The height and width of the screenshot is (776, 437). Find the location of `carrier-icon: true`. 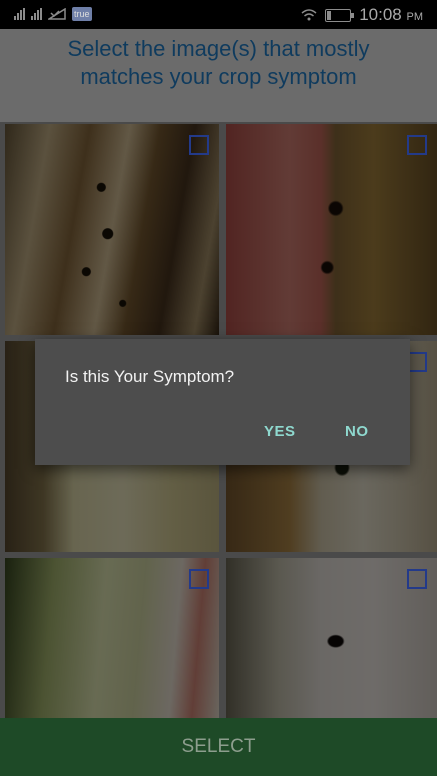

carrier-icon: true is located at coordinates (82, 14).